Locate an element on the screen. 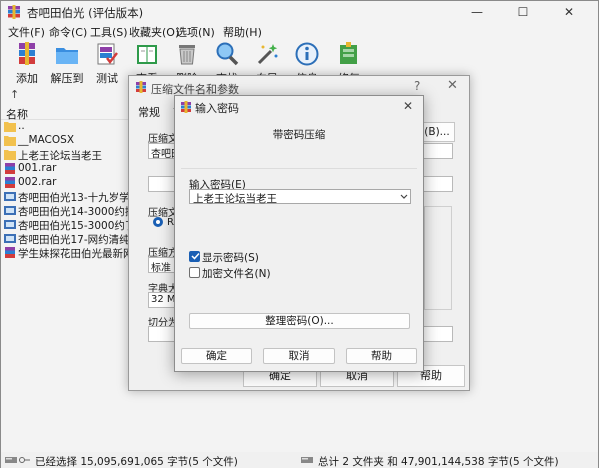  maximize-button: ☐ is located at coordinates (523, 12).